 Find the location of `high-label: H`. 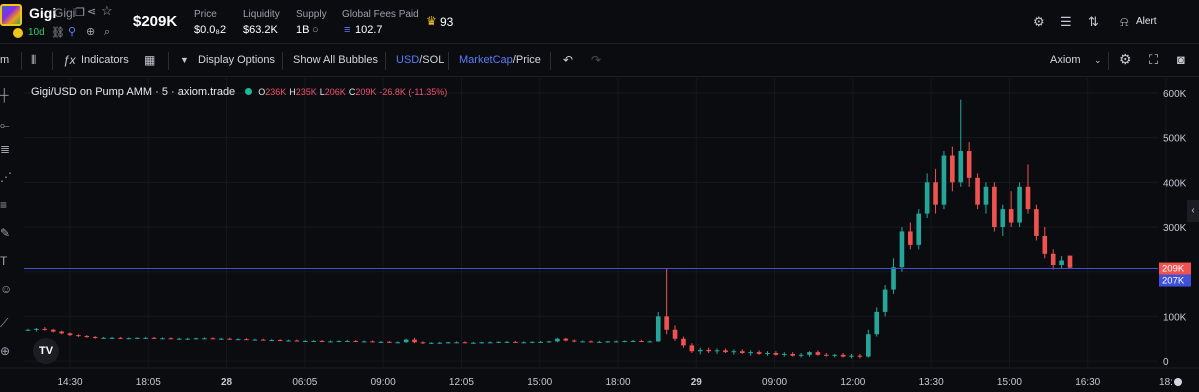

high-label: H is located at coordinates (292, 92).